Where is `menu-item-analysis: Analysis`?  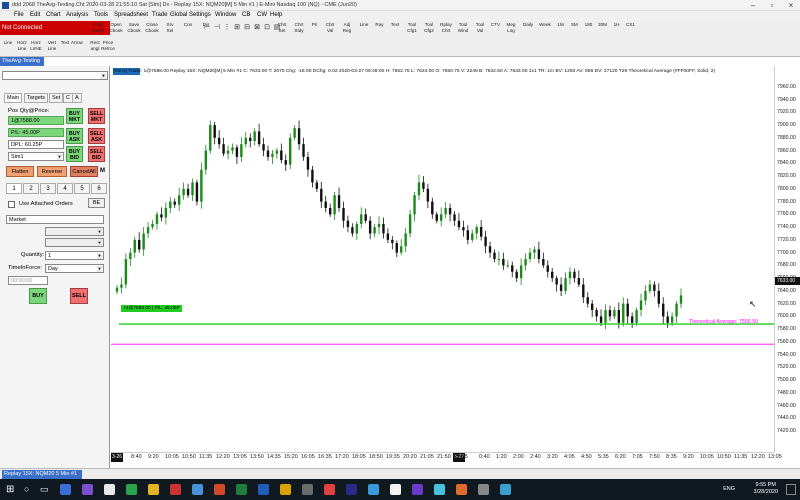 menu-item-analysis: Analysis is located at coordinates (77, 15).